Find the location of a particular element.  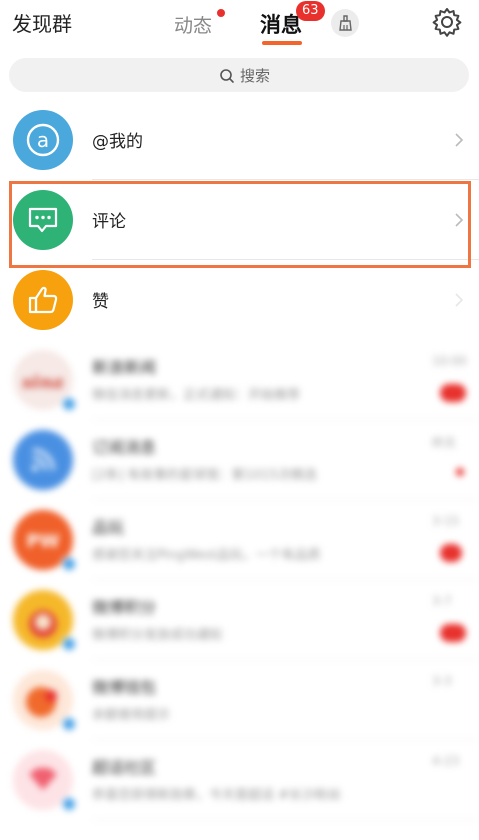

broom-icon is located at coordinates (345, 23).